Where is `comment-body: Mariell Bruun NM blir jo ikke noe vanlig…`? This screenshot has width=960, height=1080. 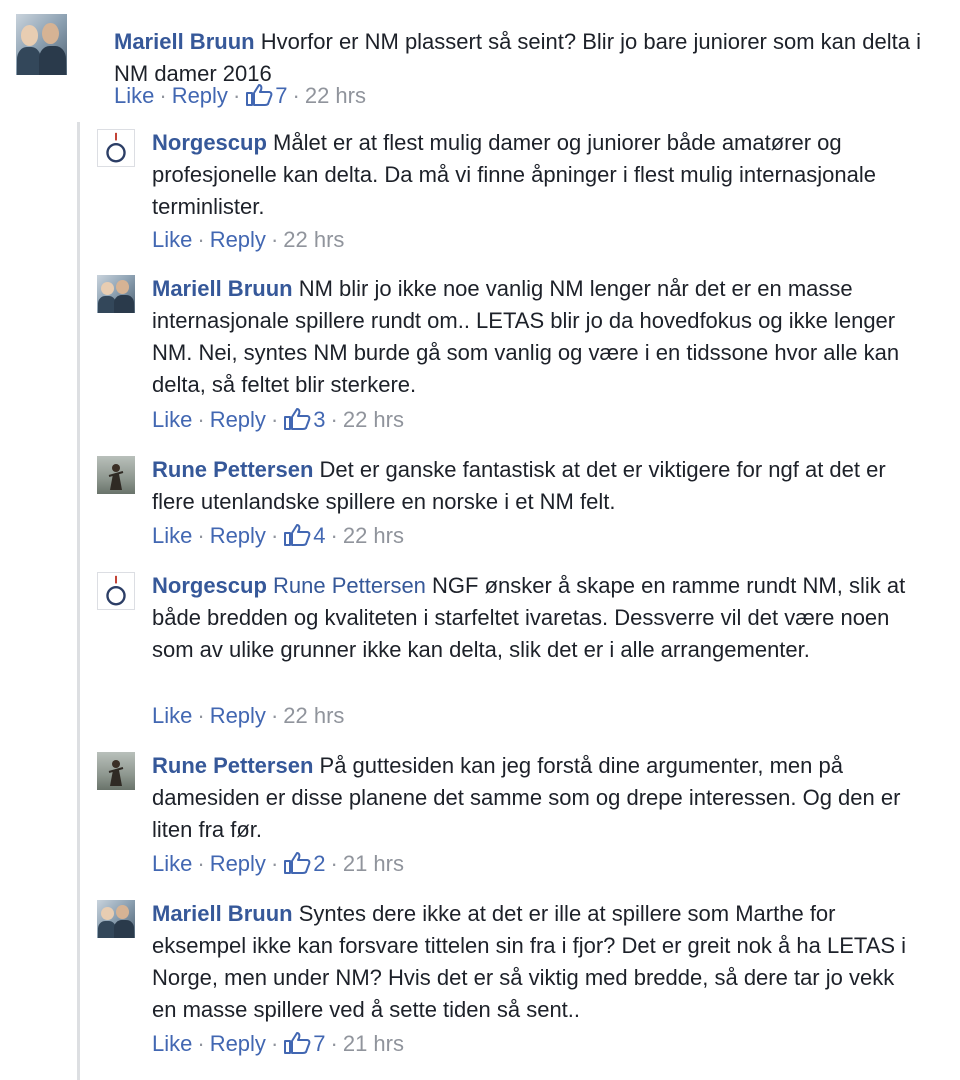
comment-body: Mariell Bruun NM blir jo ikke noe vanlig… is located at coordinates (537, 337).